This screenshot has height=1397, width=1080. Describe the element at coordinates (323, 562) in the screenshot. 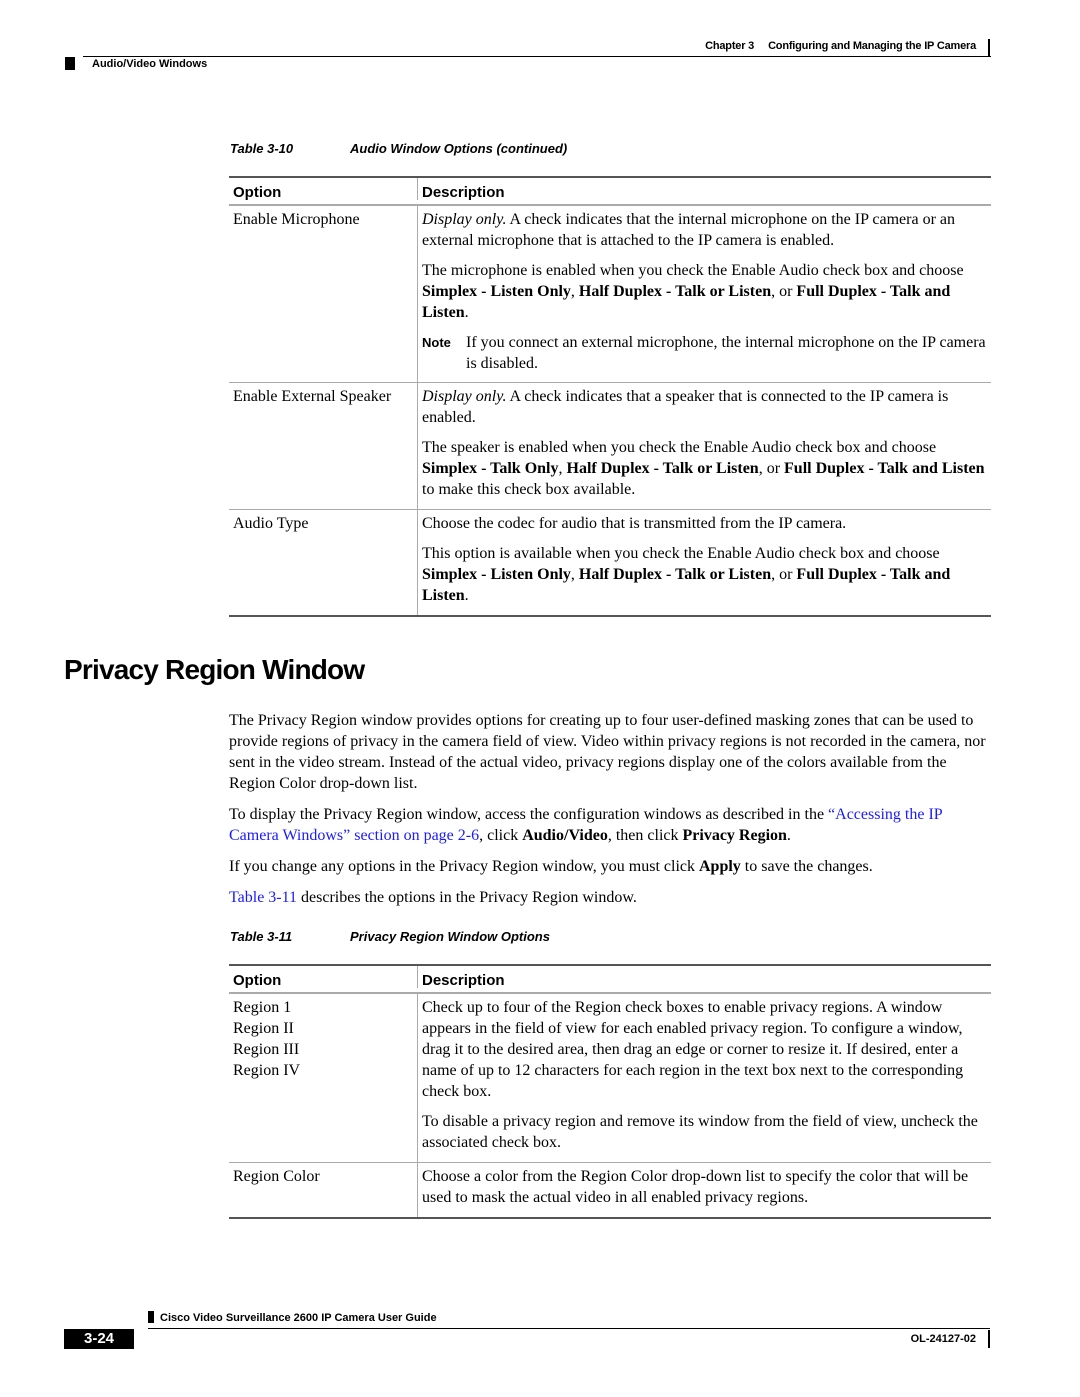

I see `option-cell: Audio Type` at that location.